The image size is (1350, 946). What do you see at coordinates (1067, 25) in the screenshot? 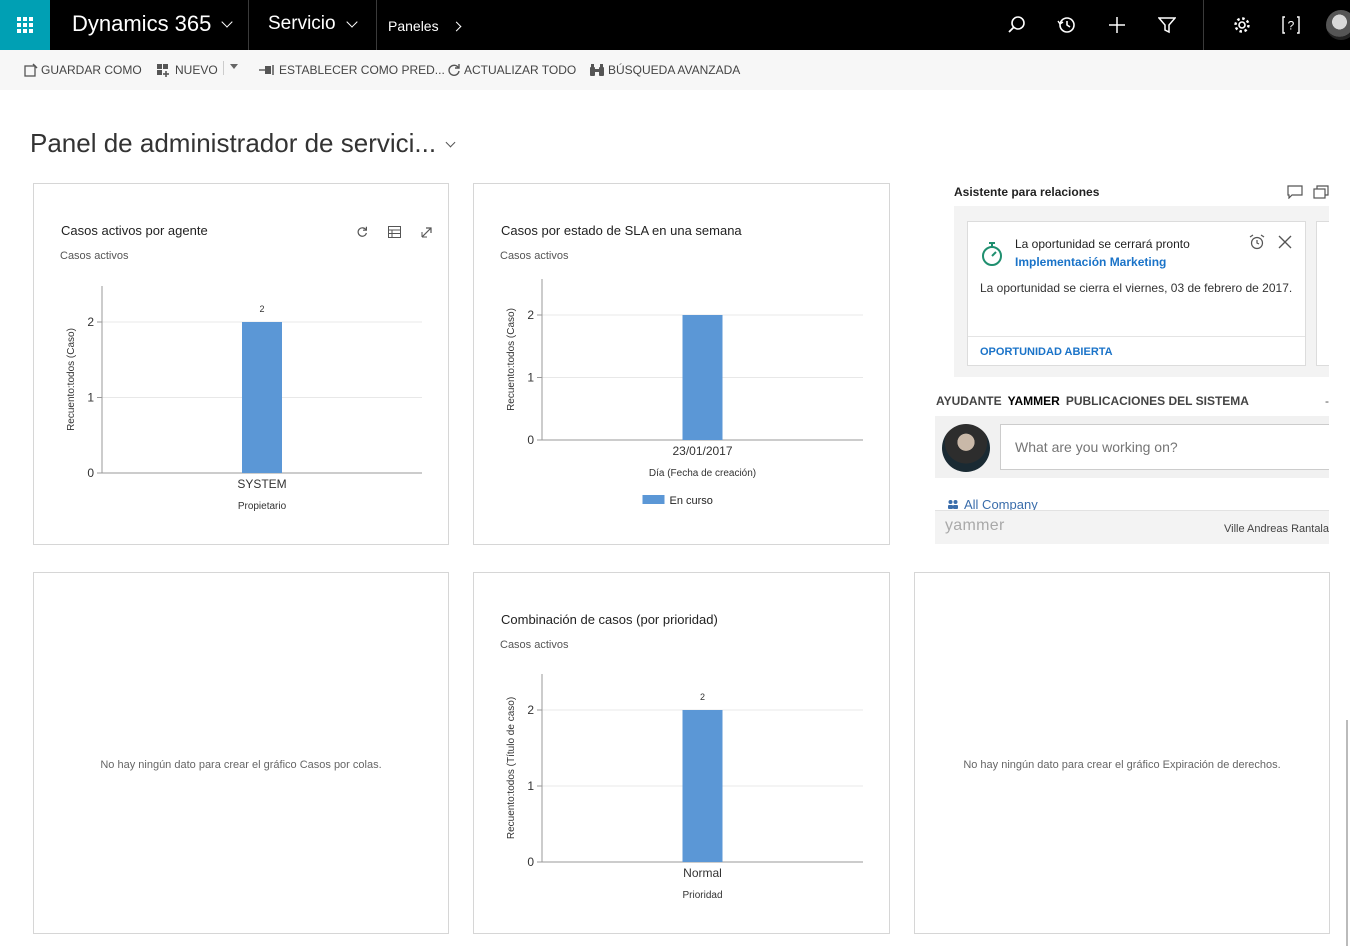
I see `history-icon` at bounding box center [1067, 25].